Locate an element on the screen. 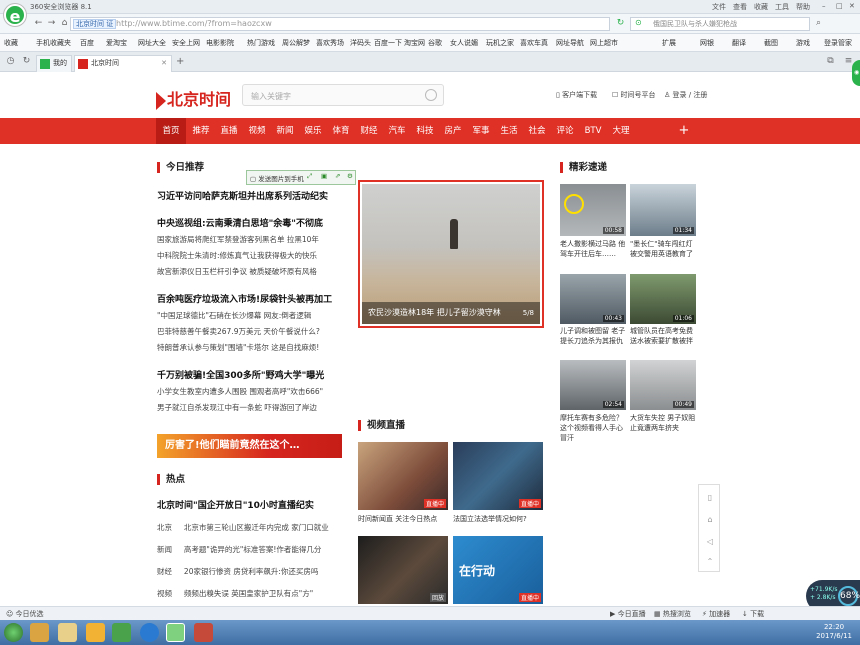  search-icon is located at coordinates (431, 95).